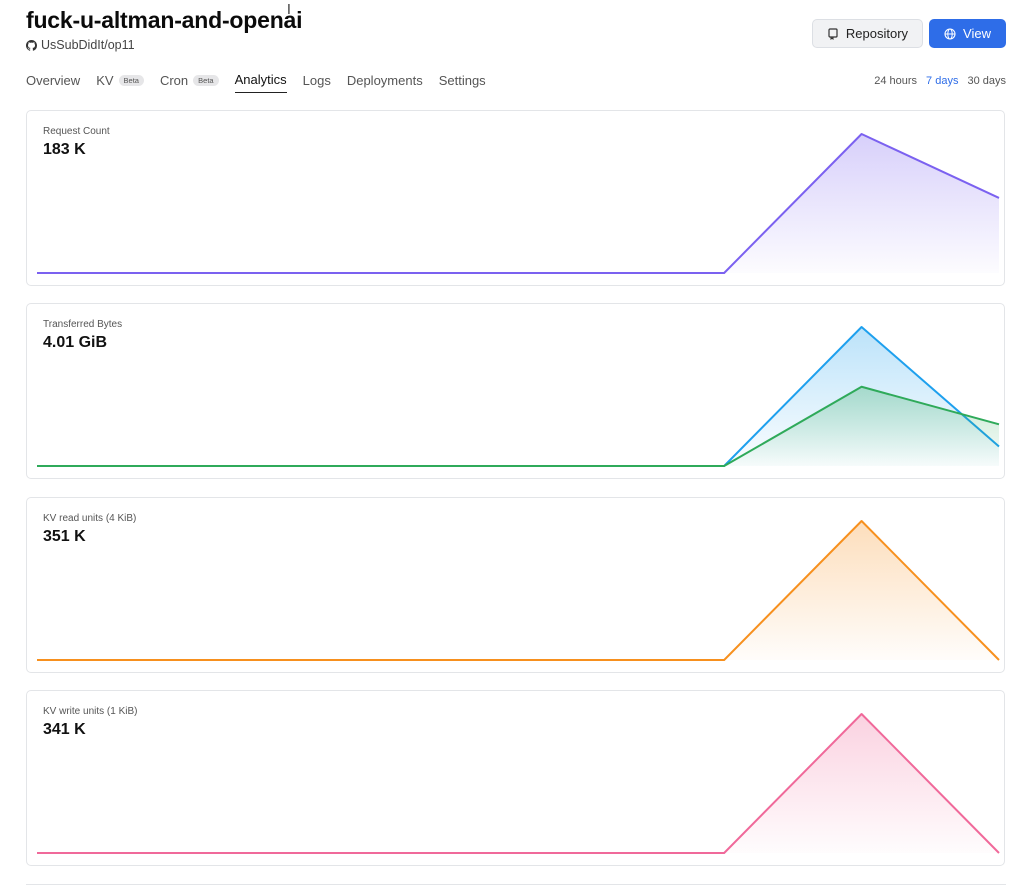  I want to click on tab-label: Settings, so click(462, 80).